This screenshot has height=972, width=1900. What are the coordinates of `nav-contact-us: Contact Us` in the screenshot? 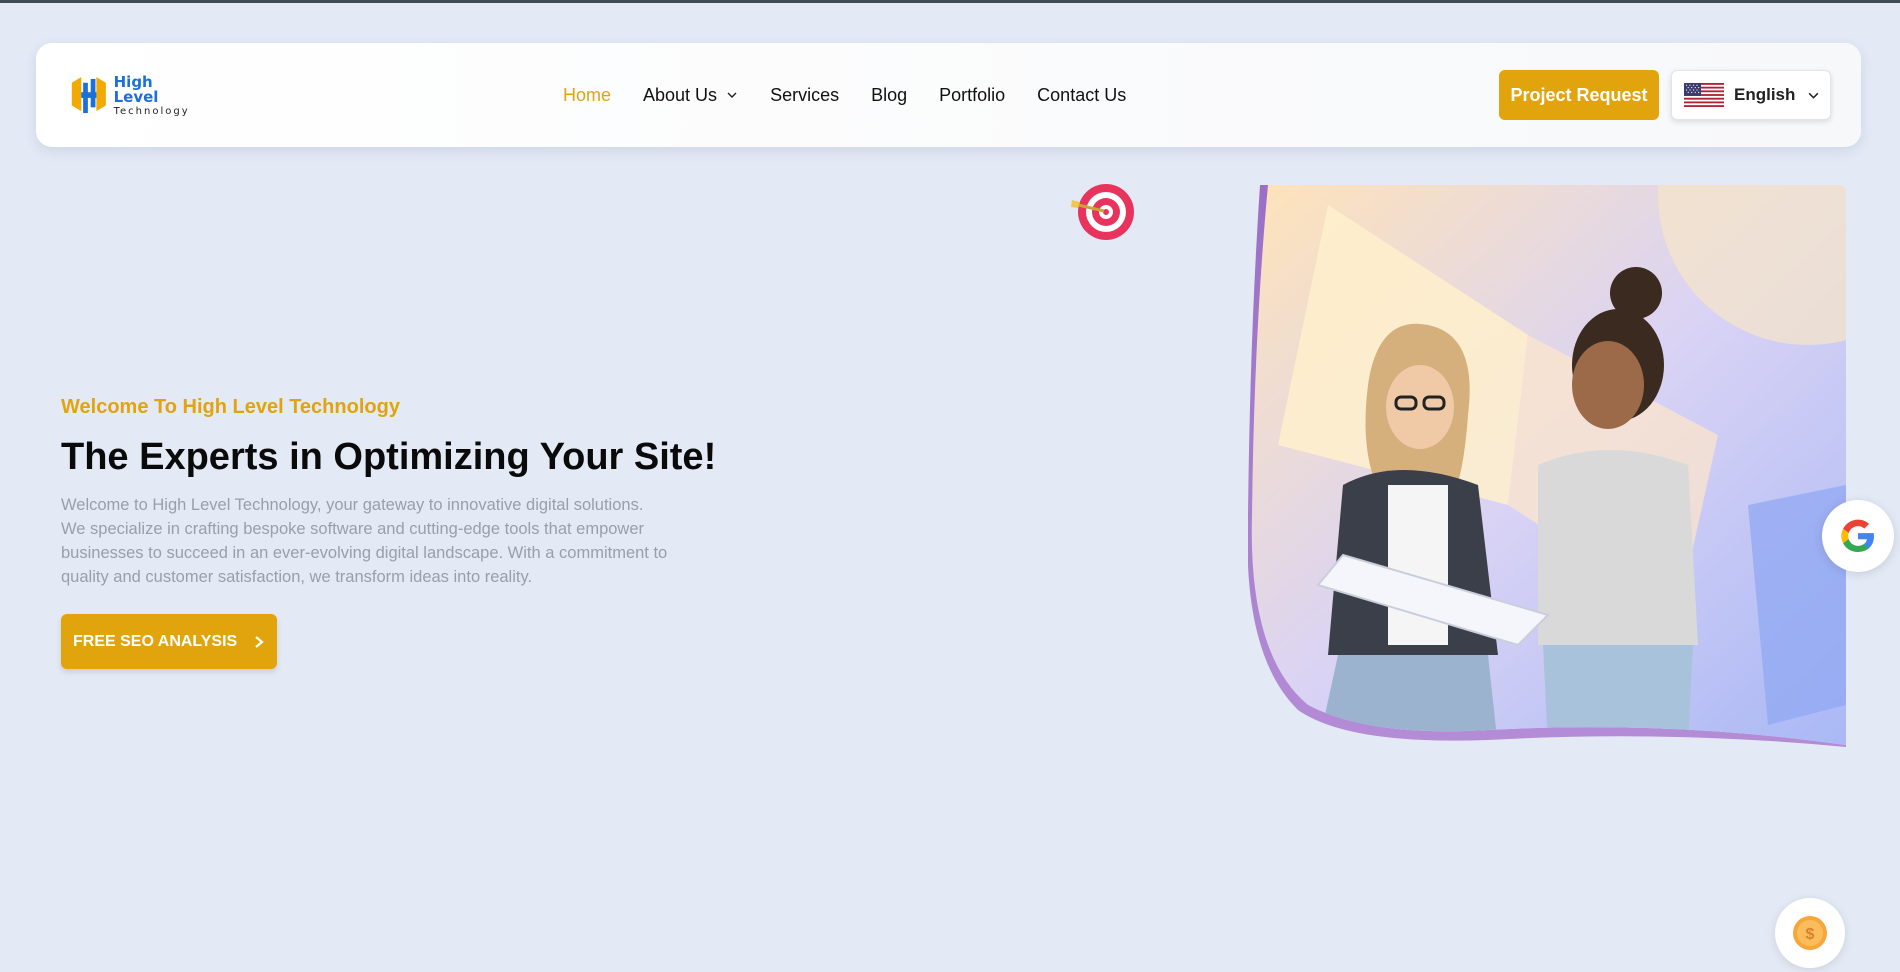 It's located at (1081, 95).